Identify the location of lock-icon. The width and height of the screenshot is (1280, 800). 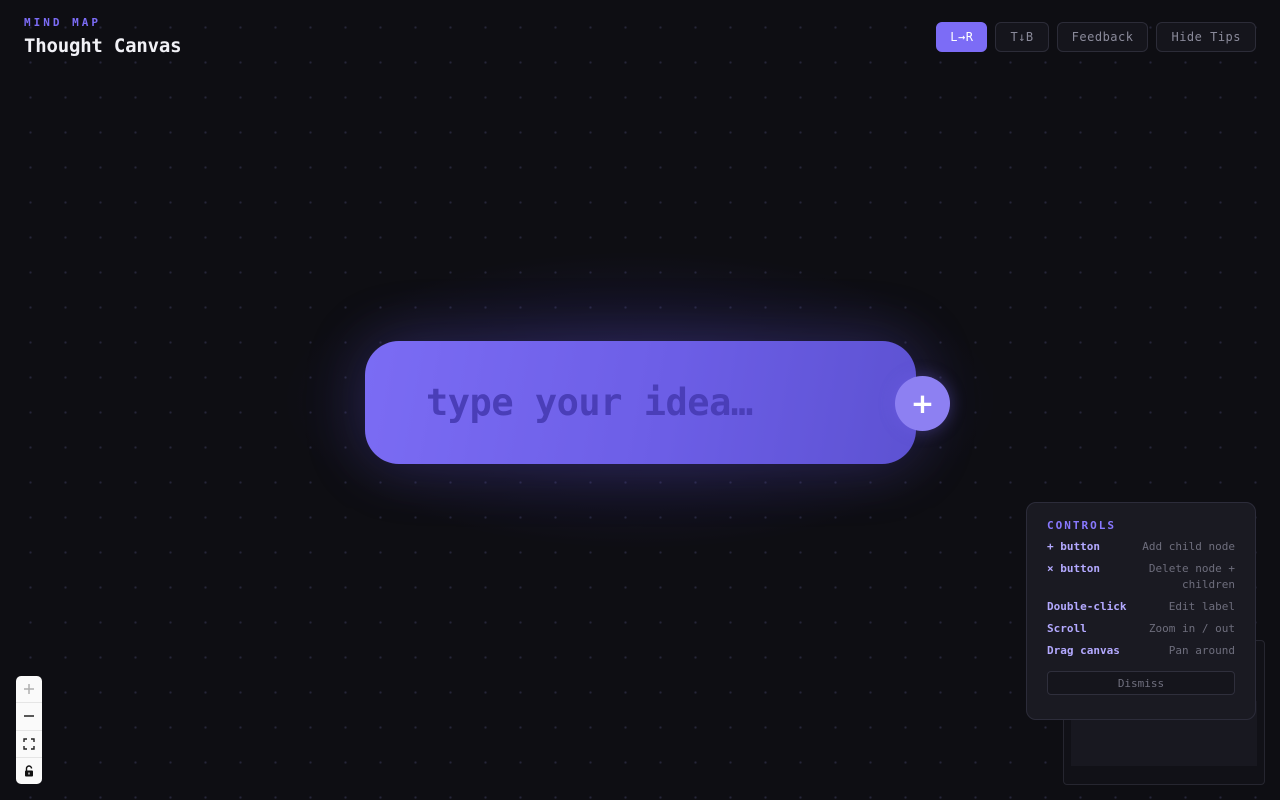
(29, 771).